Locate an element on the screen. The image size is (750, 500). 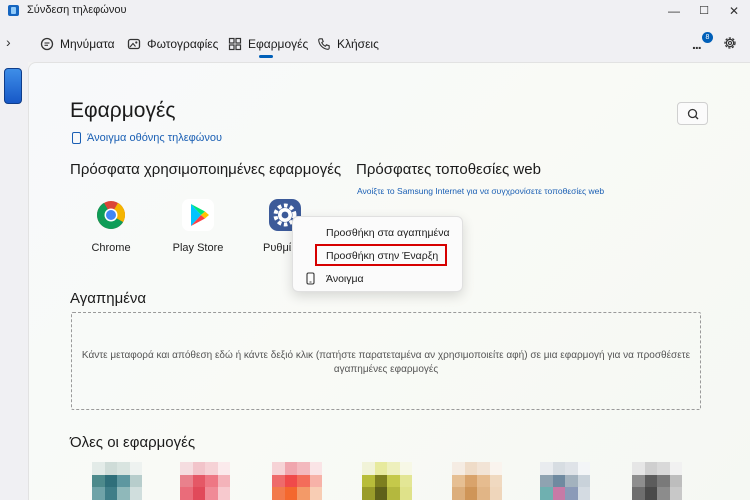
maximize-button: ☐ is located at coordinates (704, 11).